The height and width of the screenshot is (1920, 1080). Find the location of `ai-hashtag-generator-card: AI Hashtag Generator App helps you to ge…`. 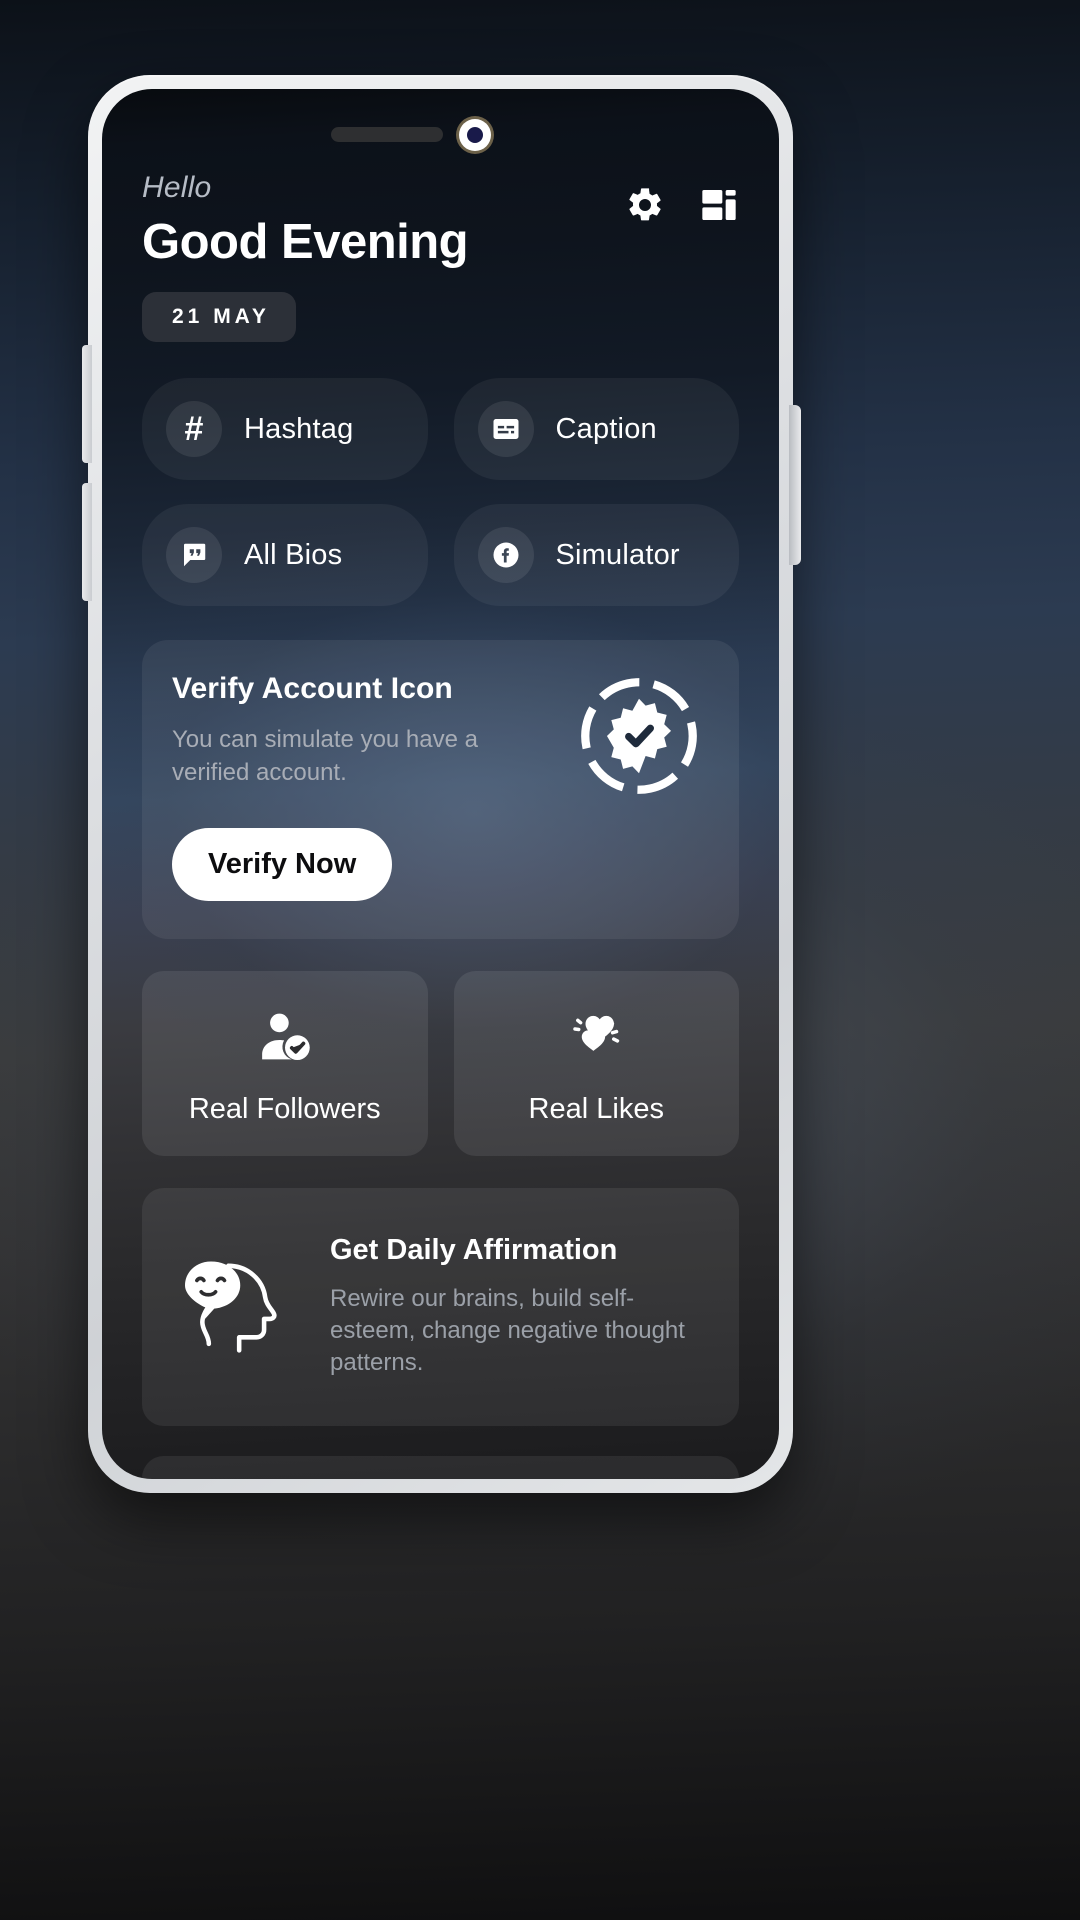

ai-hashtag-generator-card: AI Hashtag Generator App helps you to ge… is located at coordinates (440, 1467).